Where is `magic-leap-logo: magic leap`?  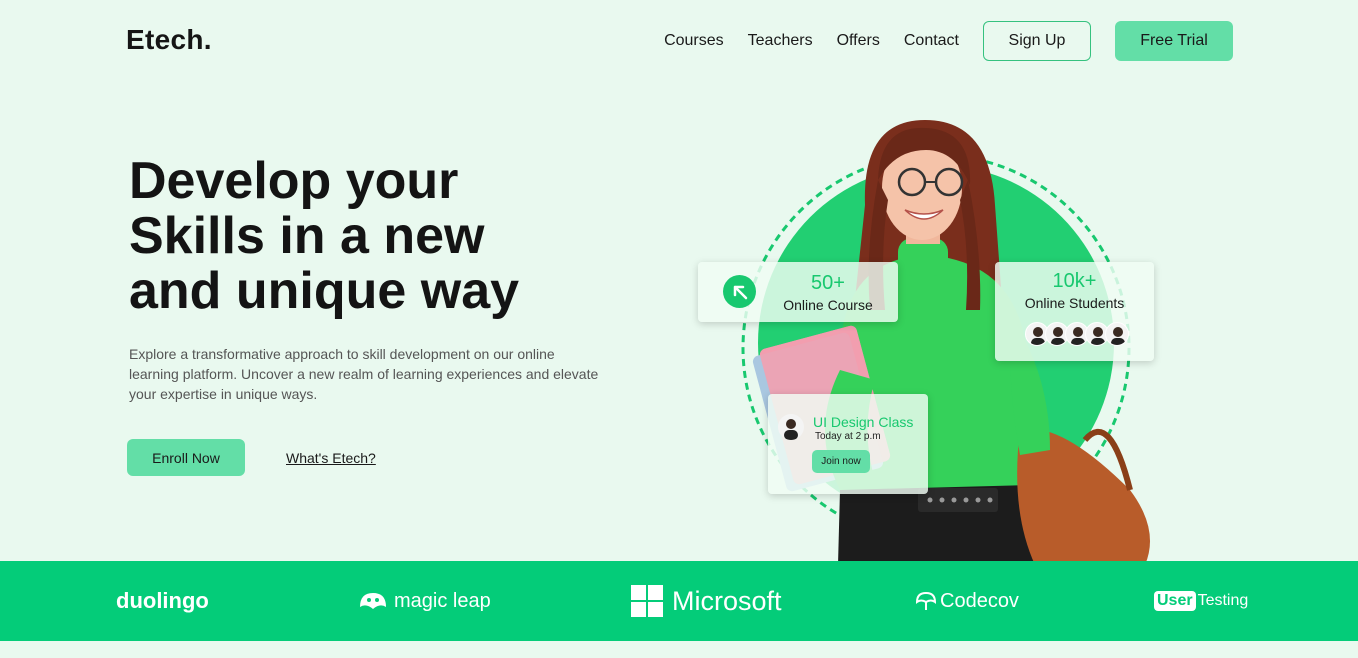 magic-leap-logo: magic leap is located at coordinates (424, 601).